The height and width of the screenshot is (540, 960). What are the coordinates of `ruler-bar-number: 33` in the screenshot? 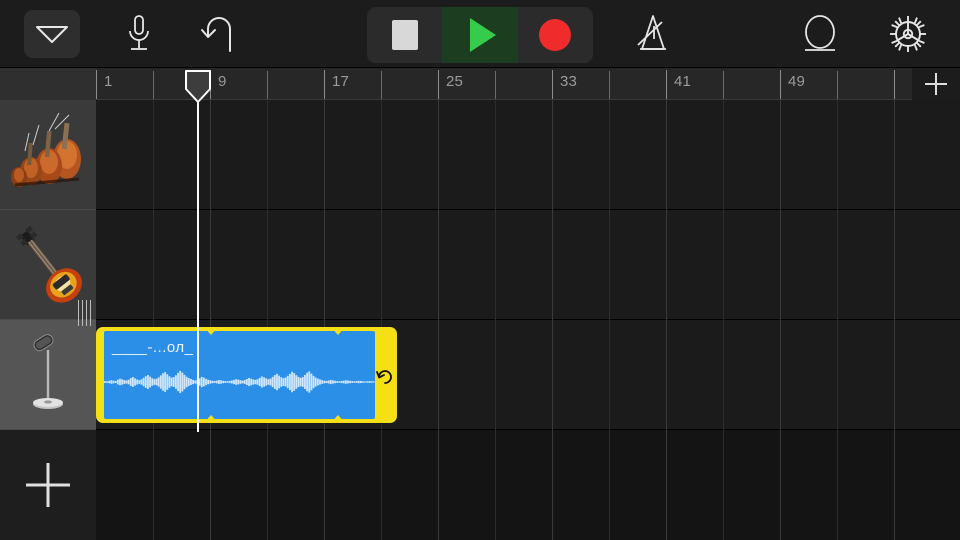 It's located at (569, 81).